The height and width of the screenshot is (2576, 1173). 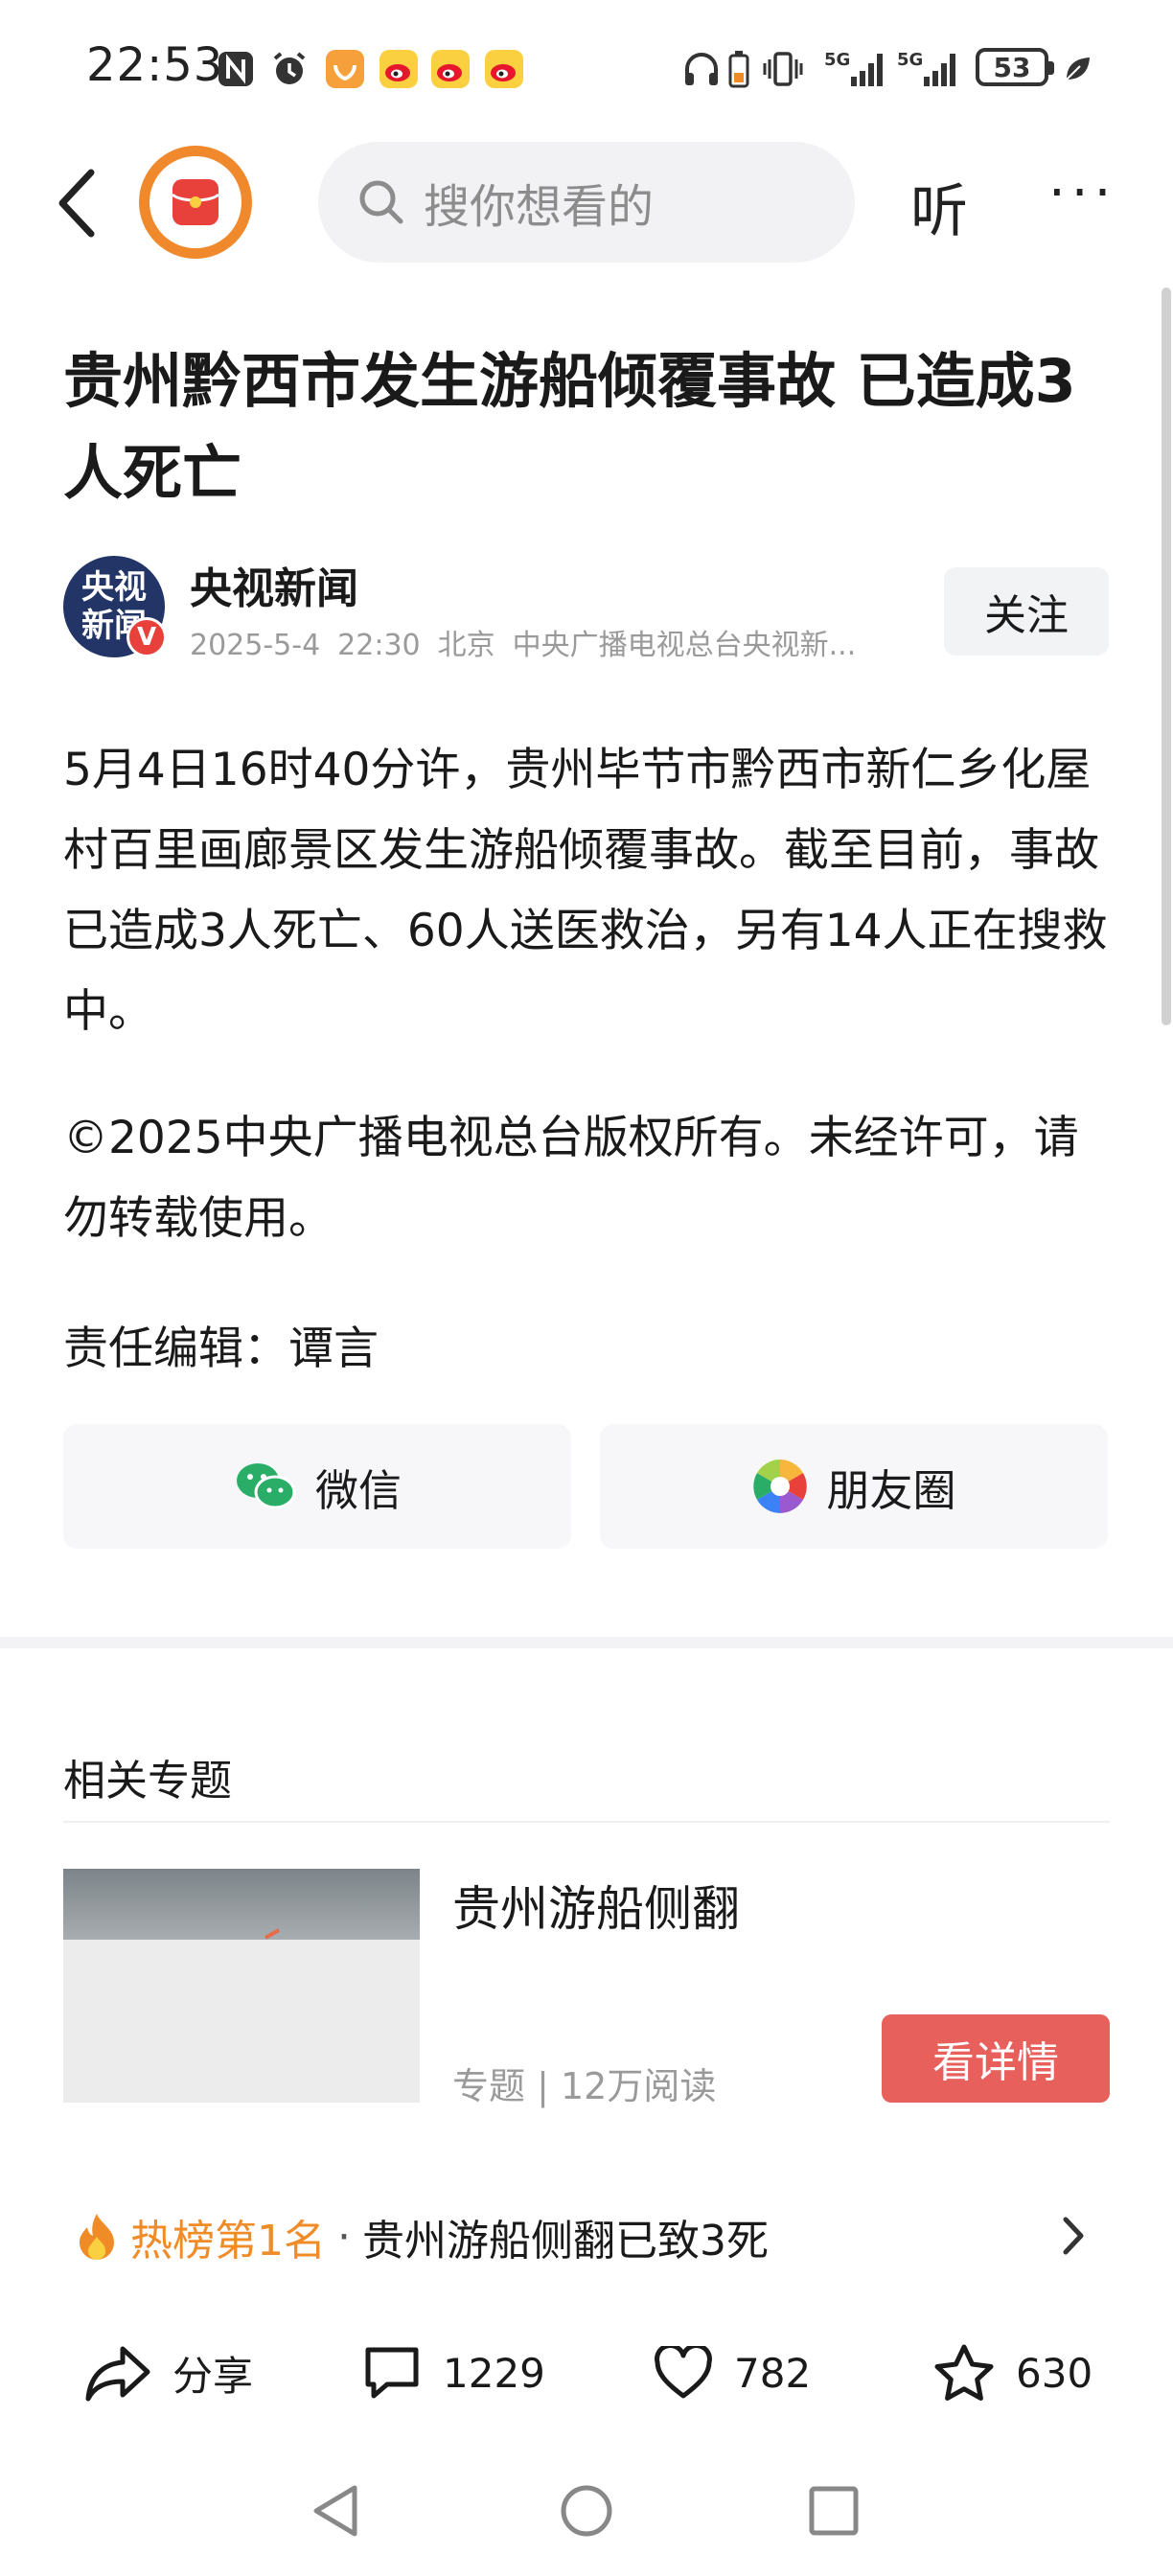 What do you see at coordinates (1166, 656) in the screenshot?
I see `scrollbar` at bounding box center [1166, 656].